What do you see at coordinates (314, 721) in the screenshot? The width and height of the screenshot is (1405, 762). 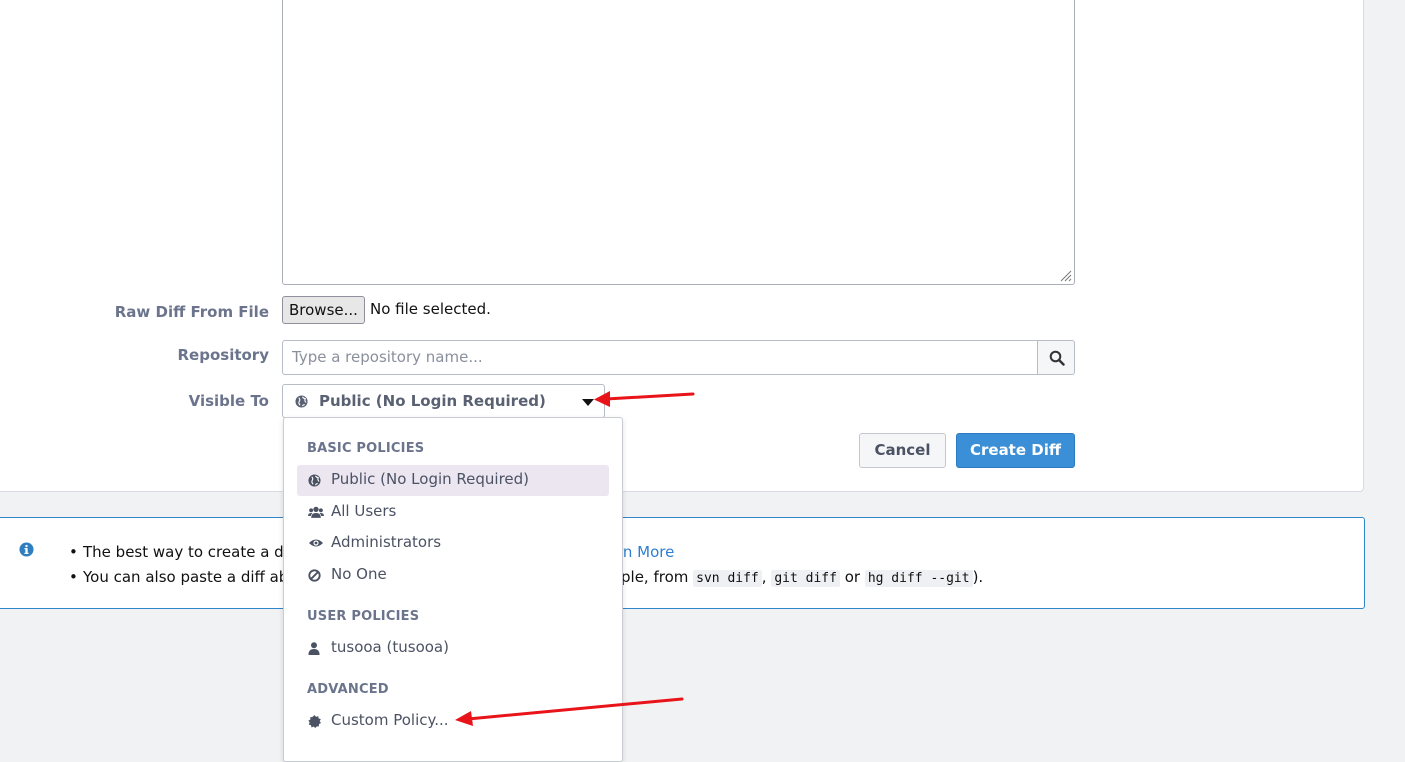 I see `certificate-icon` at bounding box center [314, 721].